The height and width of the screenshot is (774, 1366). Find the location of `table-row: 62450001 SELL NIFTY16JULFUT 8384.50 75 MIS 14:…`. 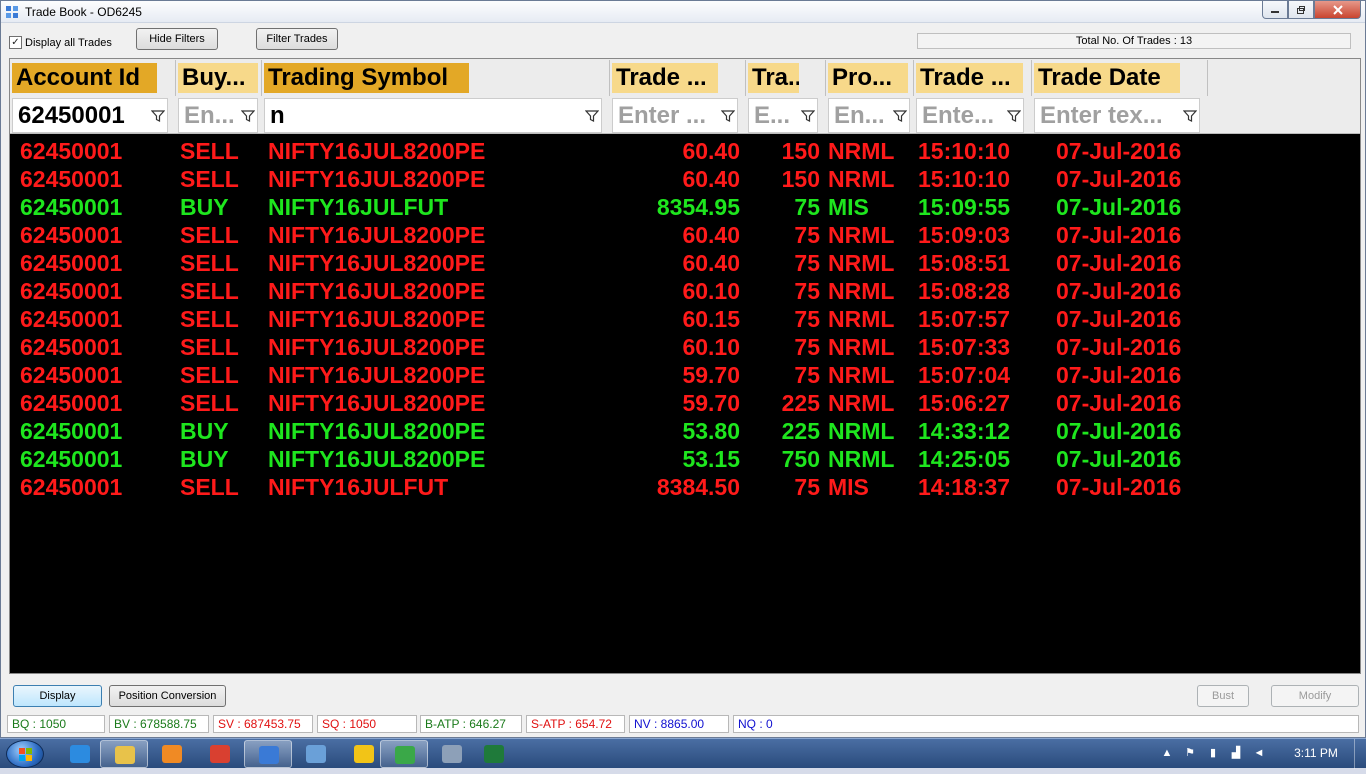

table-row: 62450001 SELL NIFTY16JULFUT 8384.50 75 MIS 14:… is located at coordinates (685, 487).